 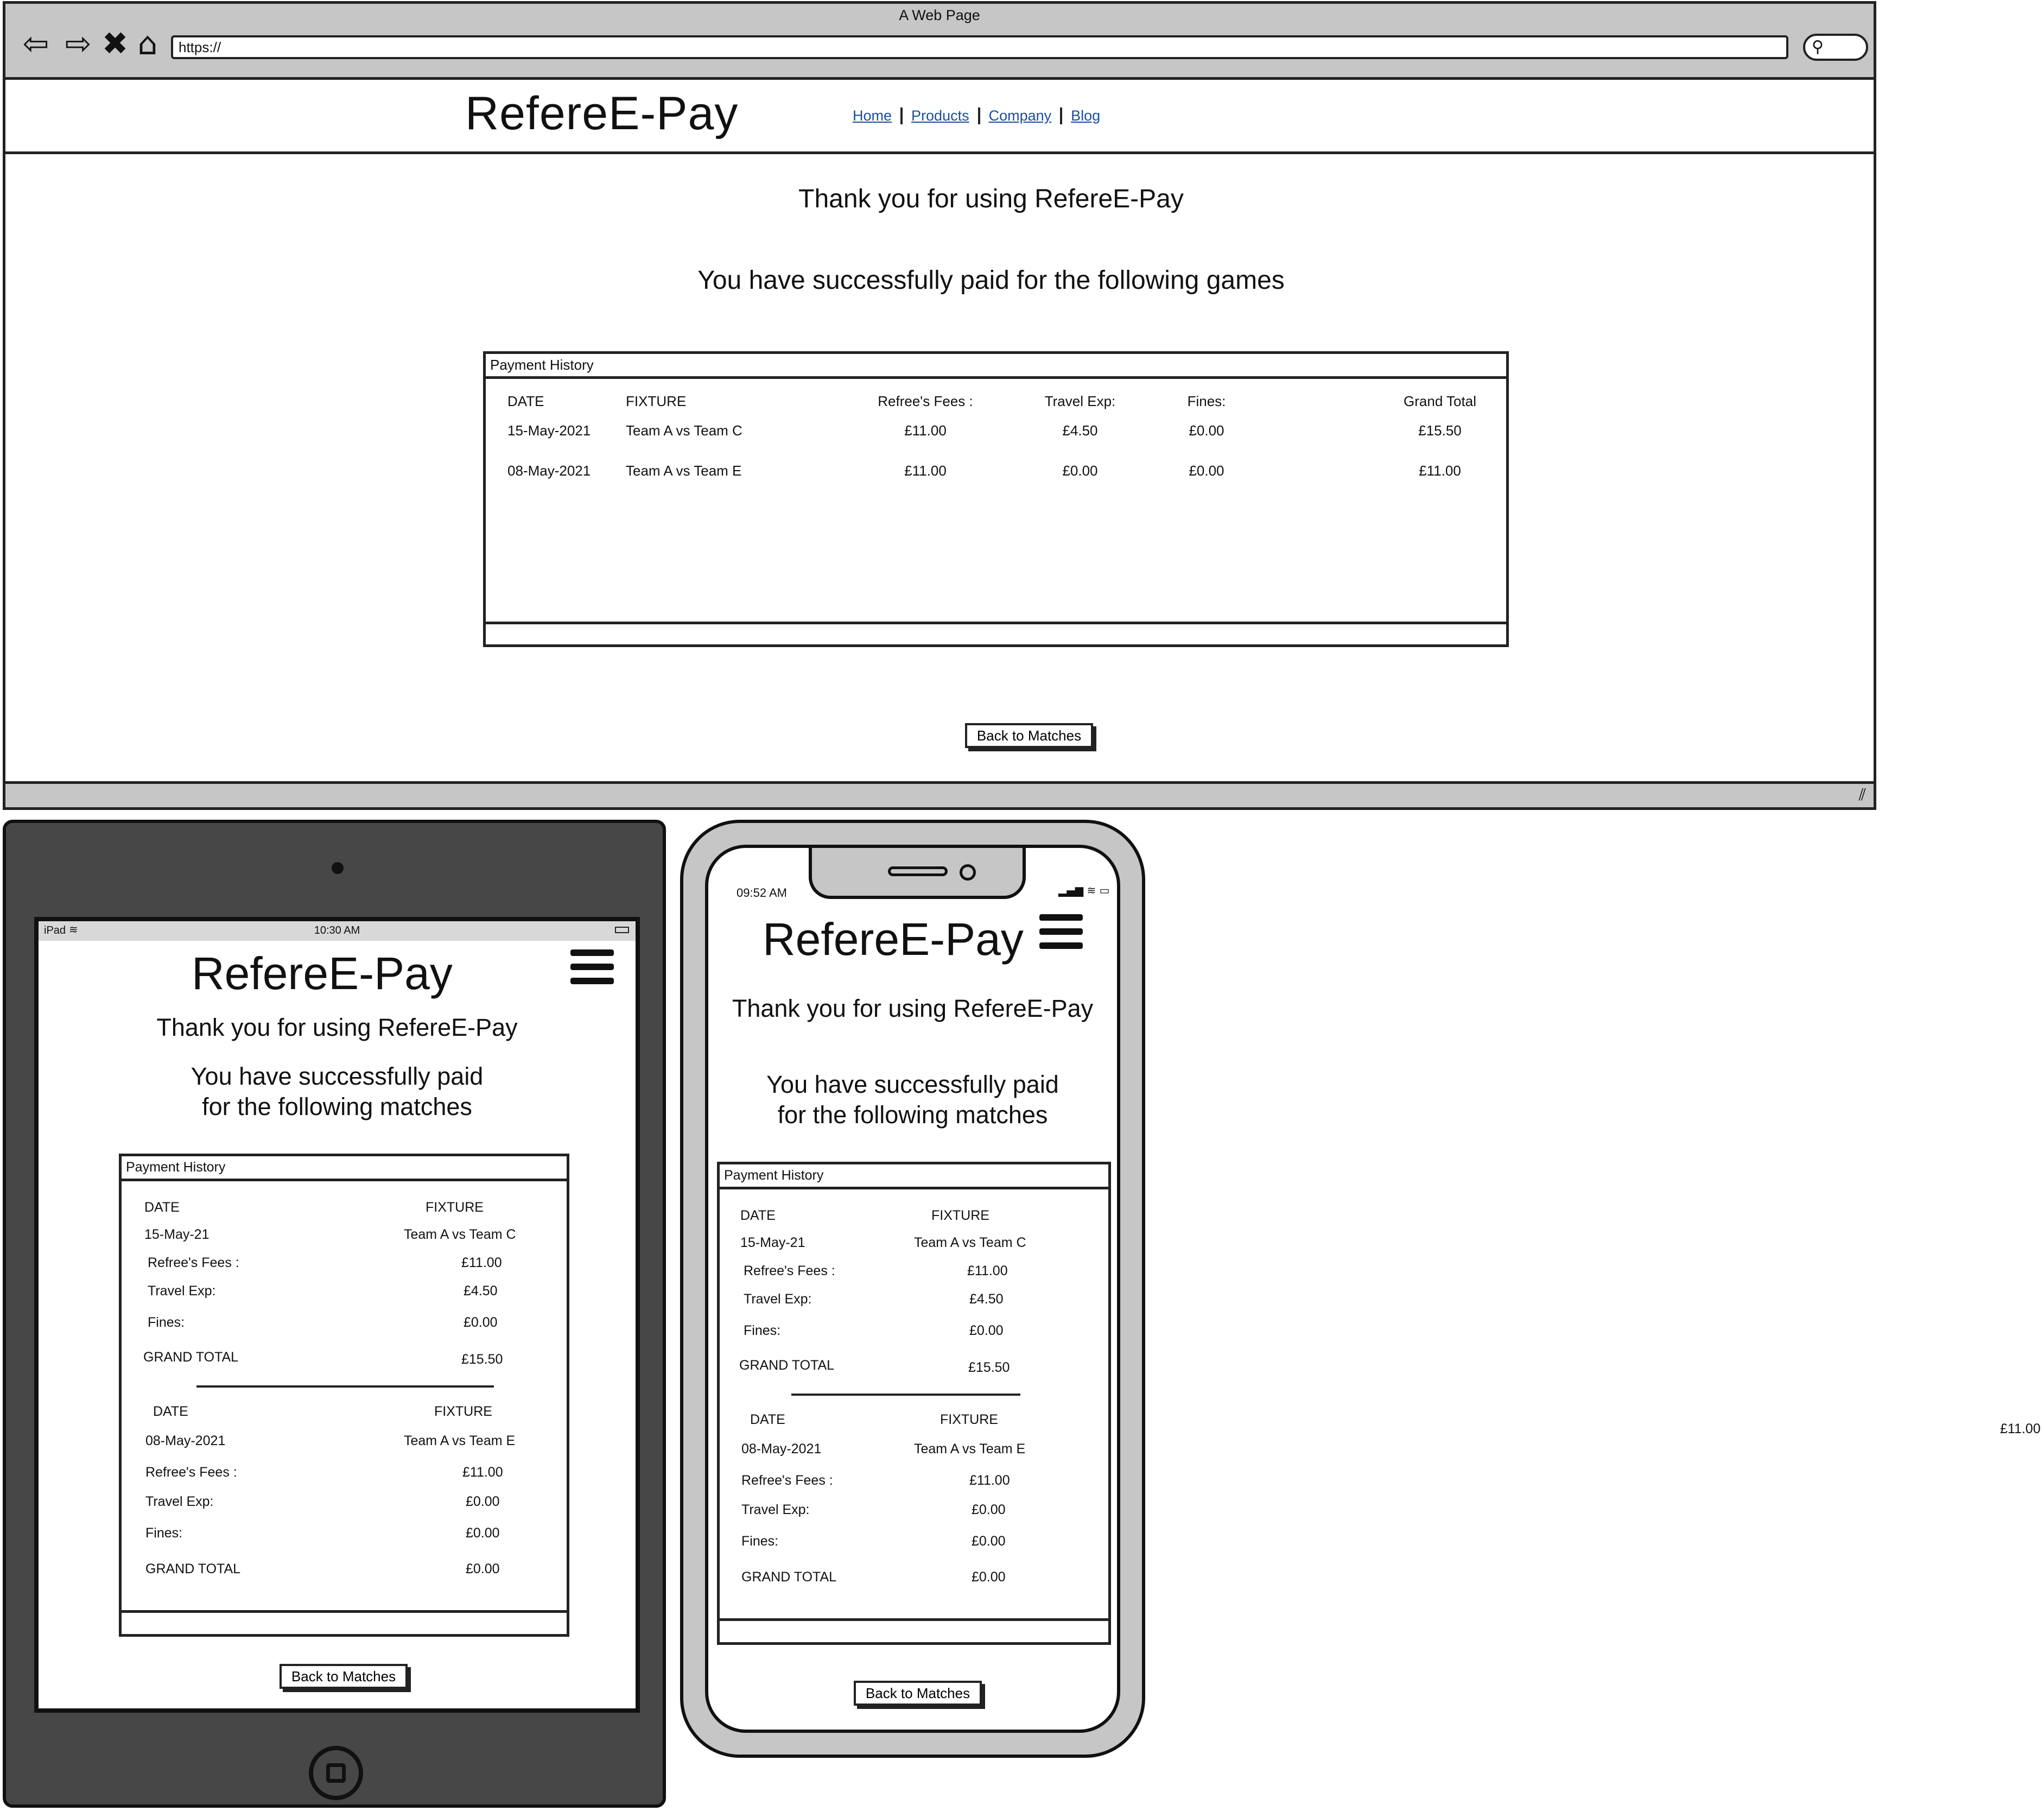 What do you see at coordinates (1080, 401) in the screenshot?
I see `col-travel: Travel Exp:` at bounding box center [1080, 401].